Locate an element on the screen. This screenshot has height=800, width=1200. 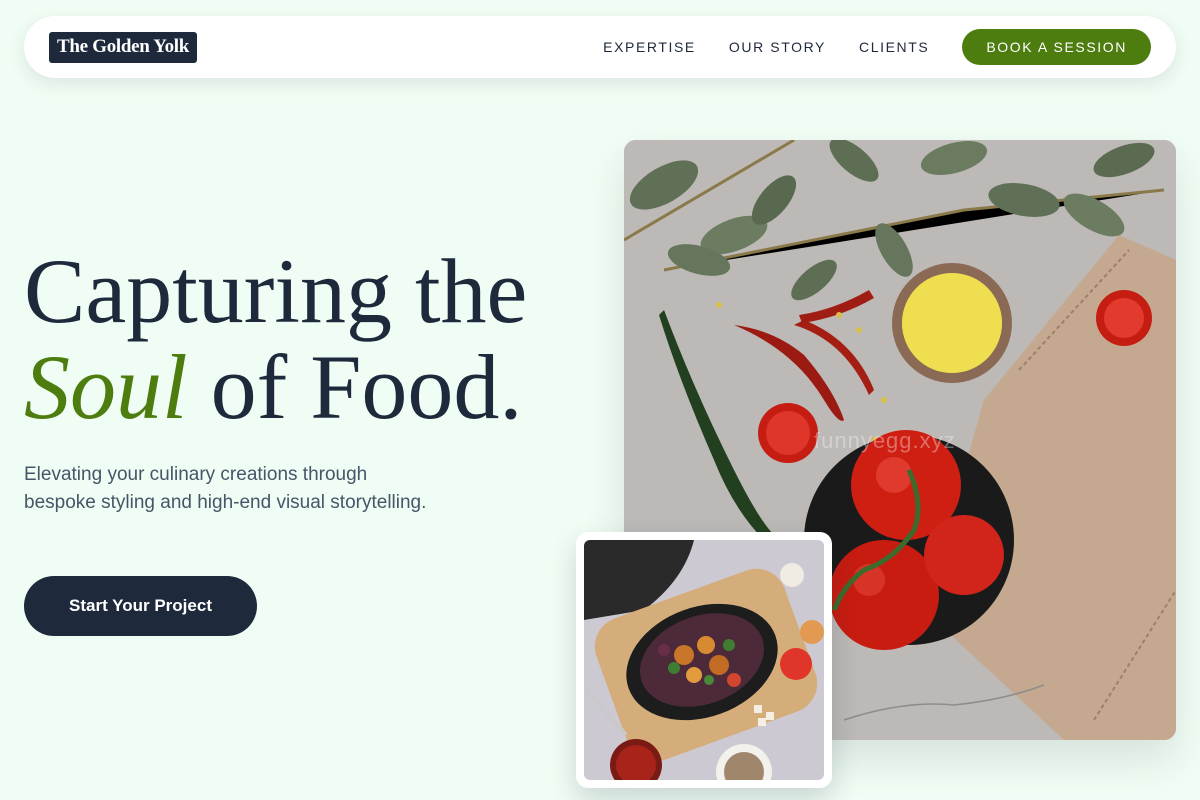
stir-fry-illustration is located at coordinates (704, 660).